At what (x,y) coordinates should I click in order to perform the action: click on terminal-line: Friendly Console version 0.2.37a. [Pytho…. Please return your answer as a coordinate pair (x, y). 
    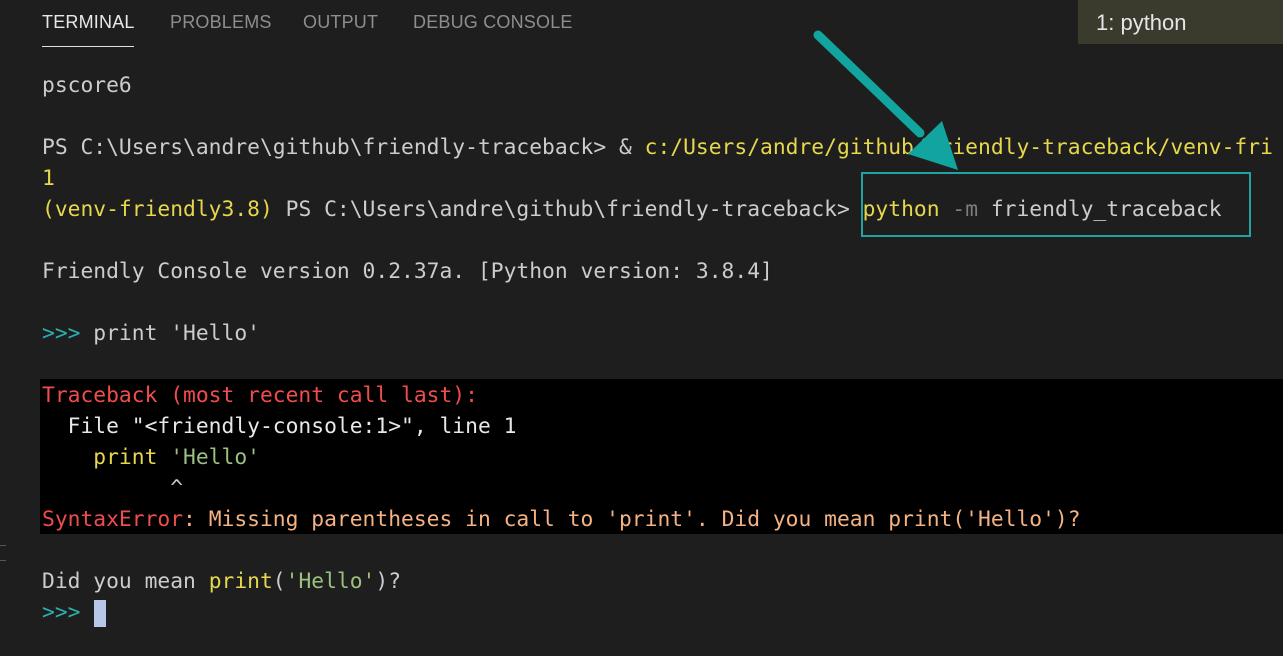
    Looking at the image, I should click on (407, 271).